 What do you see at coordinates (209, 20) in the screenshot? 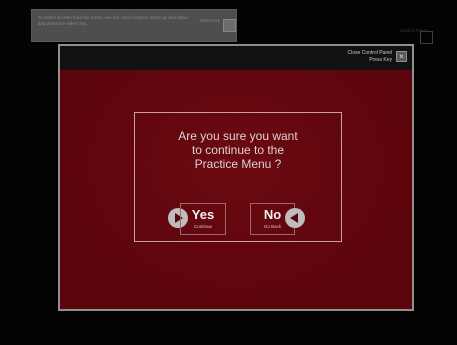
I see `background-key-hint: Press Key` at bounding box center [209, 20].